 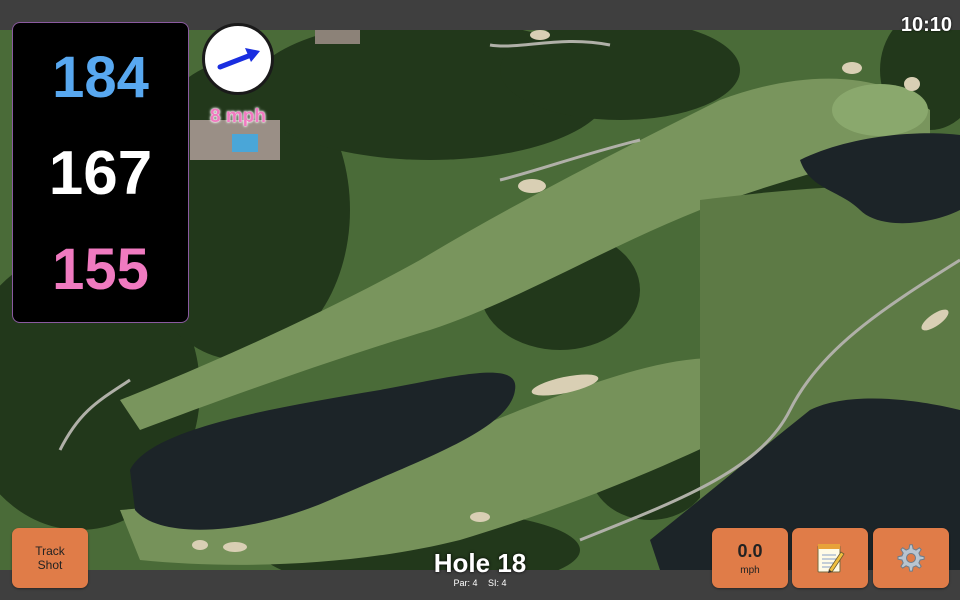 What do you see at coordinates (465, 583) in the screenshot?
I see `hole-par: Par: 4` at bounding box center [465, 583].